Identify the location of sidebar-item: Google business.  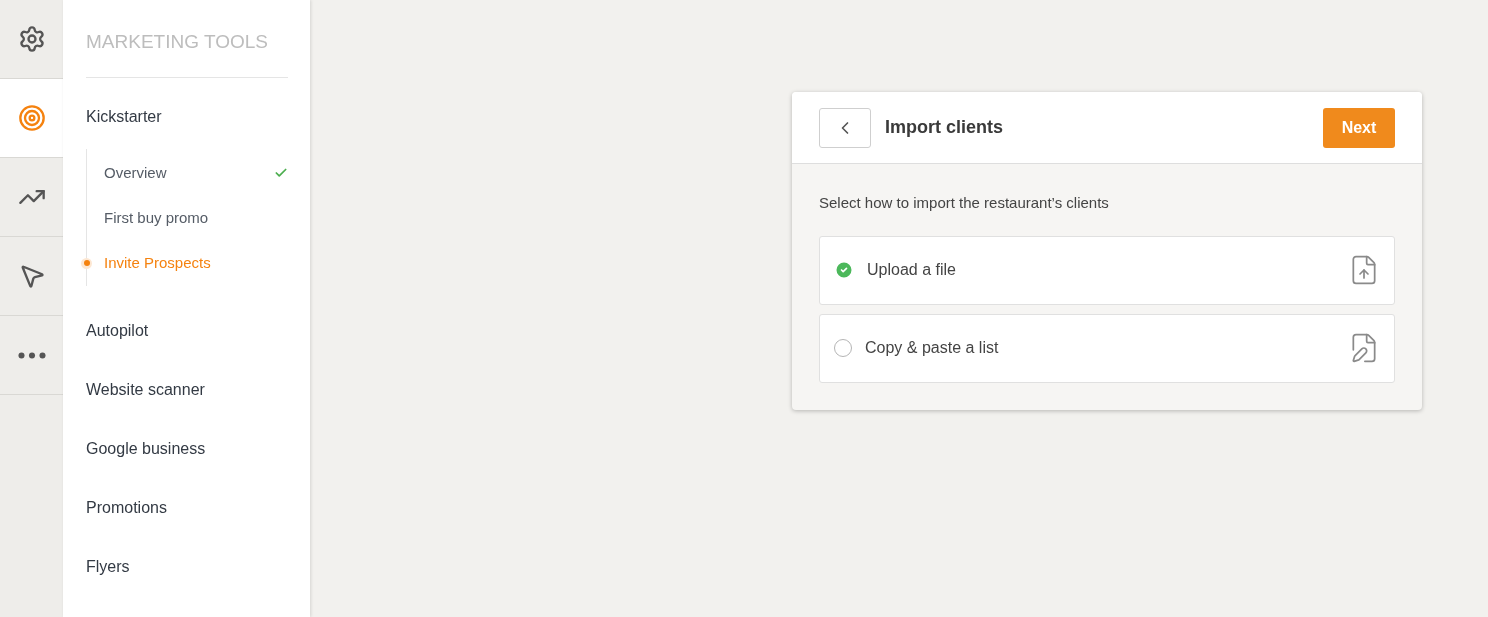
(187, 449).